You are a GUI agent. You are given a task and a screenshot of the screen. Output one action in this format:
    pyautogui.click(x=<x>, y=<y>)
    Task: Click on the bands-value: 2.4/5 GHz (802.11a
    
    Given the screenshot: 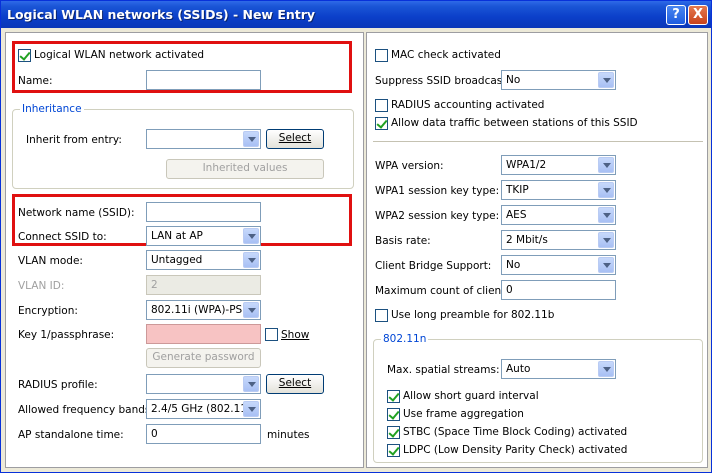 What is the action you would take?
    pyautogui.click(x=202, y=409)
    